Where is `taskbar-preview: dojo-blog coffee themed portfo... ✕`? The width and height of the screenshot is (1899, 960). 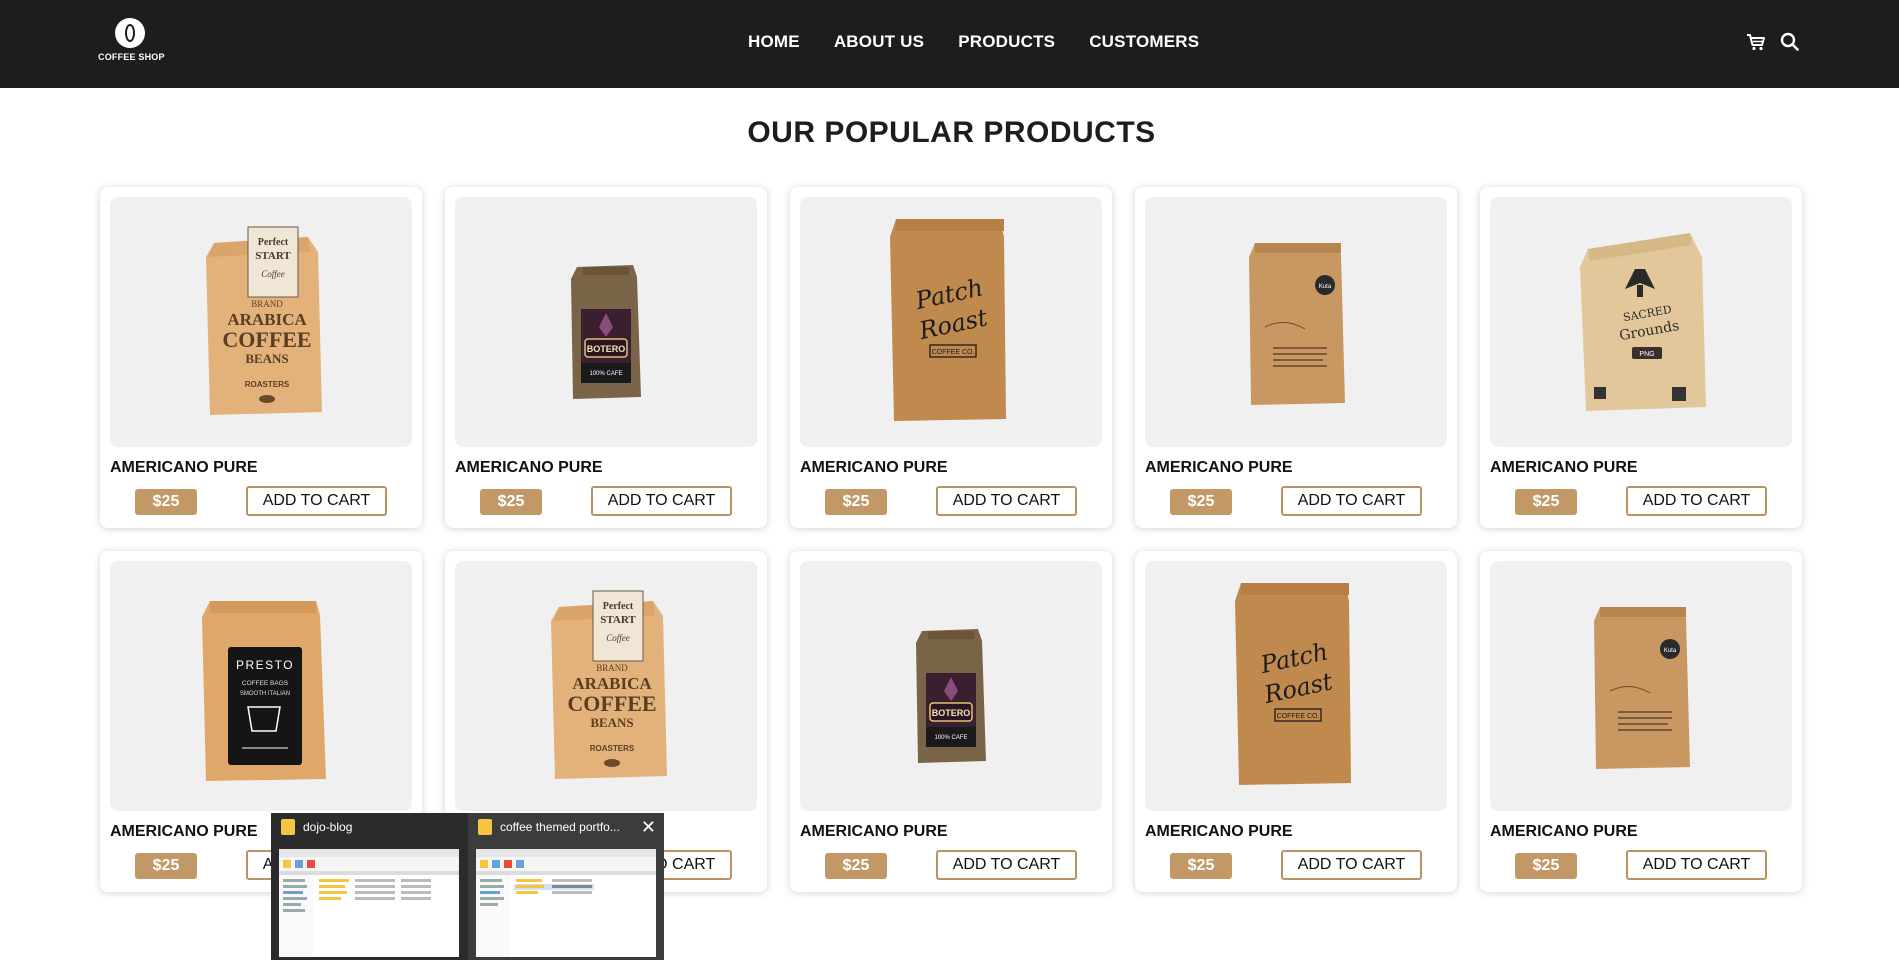 taskbar-preview: dojo-blog coffee themed portfo... ✕ is located at coordinates (467, 886).